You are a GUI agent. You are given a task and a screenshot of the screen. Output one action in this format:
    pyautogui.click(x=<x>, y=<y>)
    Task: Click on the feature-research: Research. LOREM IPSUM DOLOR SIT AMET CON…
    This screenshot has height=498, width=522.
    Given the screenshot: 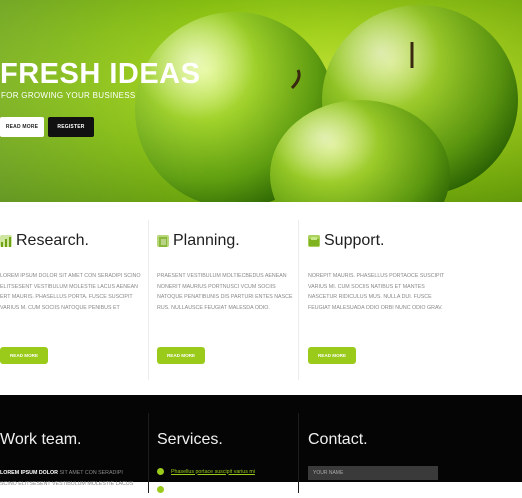 What is the action you would take?
    pyautogui.click(x=74, y=292)
    